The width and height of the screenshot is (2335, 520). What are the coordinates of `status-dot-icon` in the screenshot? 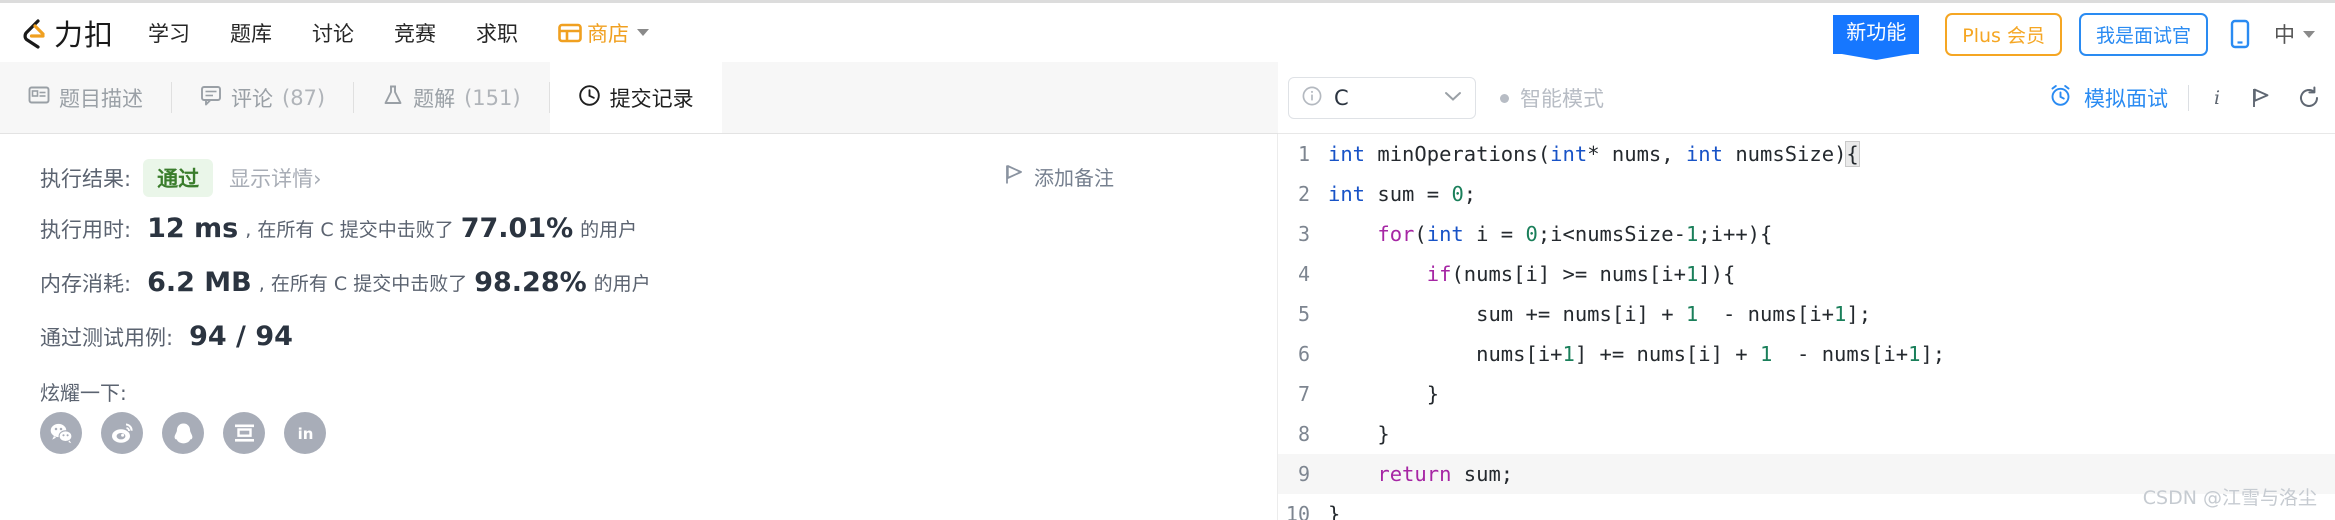 It's located at (1504, 98).